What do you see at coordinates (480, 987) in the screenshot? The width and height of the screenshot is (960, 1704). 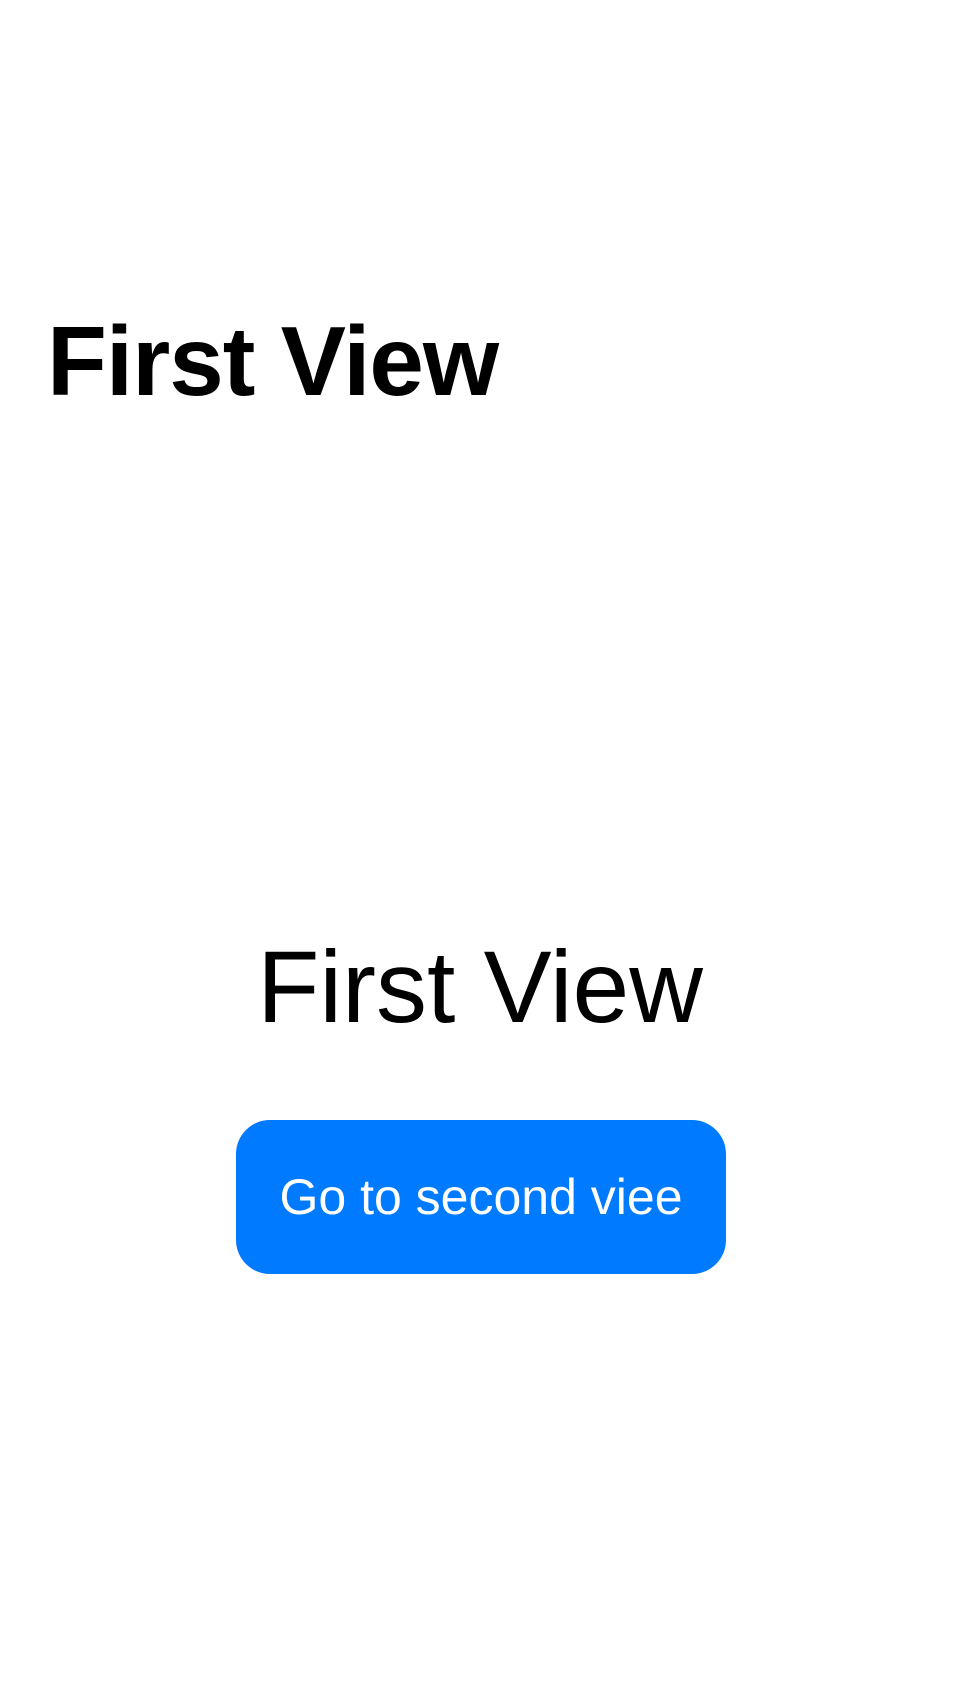 I see `content-title: First View` at bounding box center [480, 987].